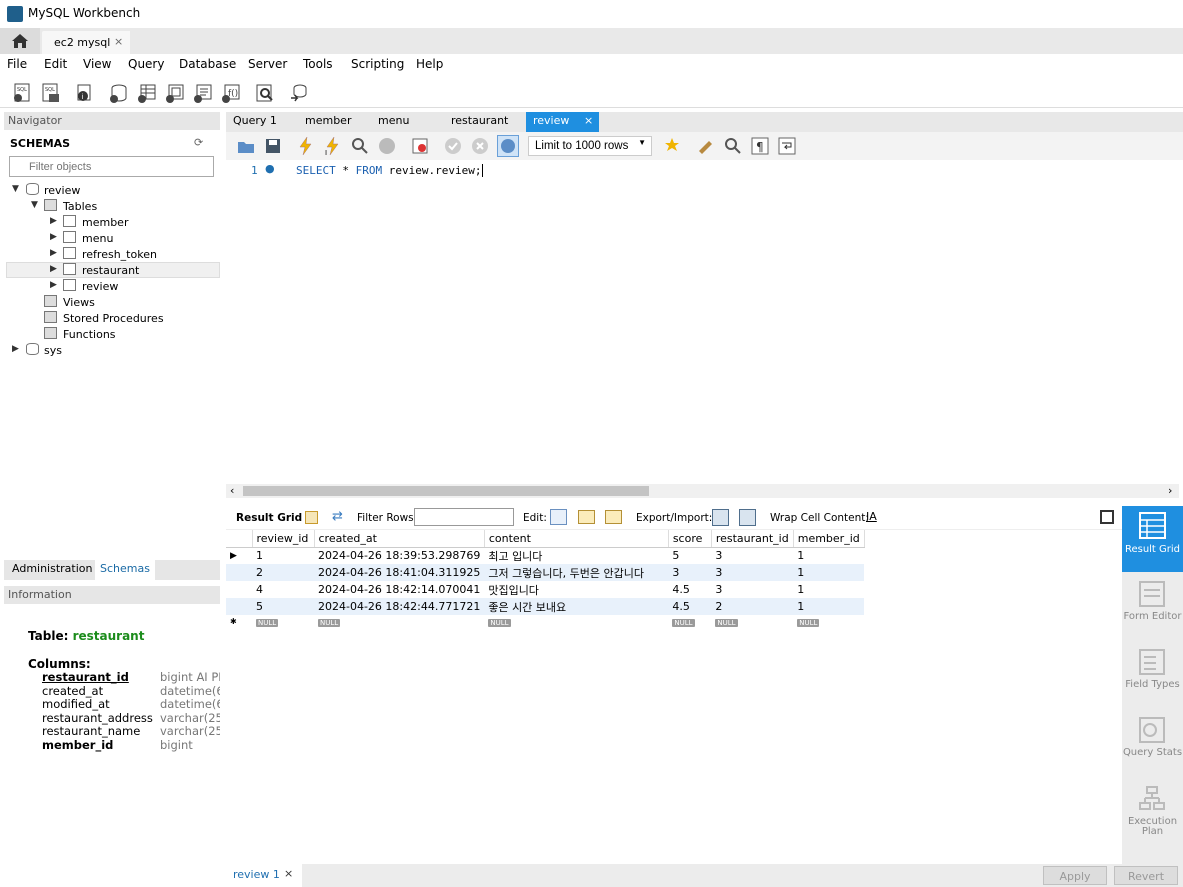 Image resolution: width=1183 pixels, height=887 pixels. What do you see at coordinates (576, 539) in the screenshot?
I see `column-header: content` at bounding box center [576, 539].